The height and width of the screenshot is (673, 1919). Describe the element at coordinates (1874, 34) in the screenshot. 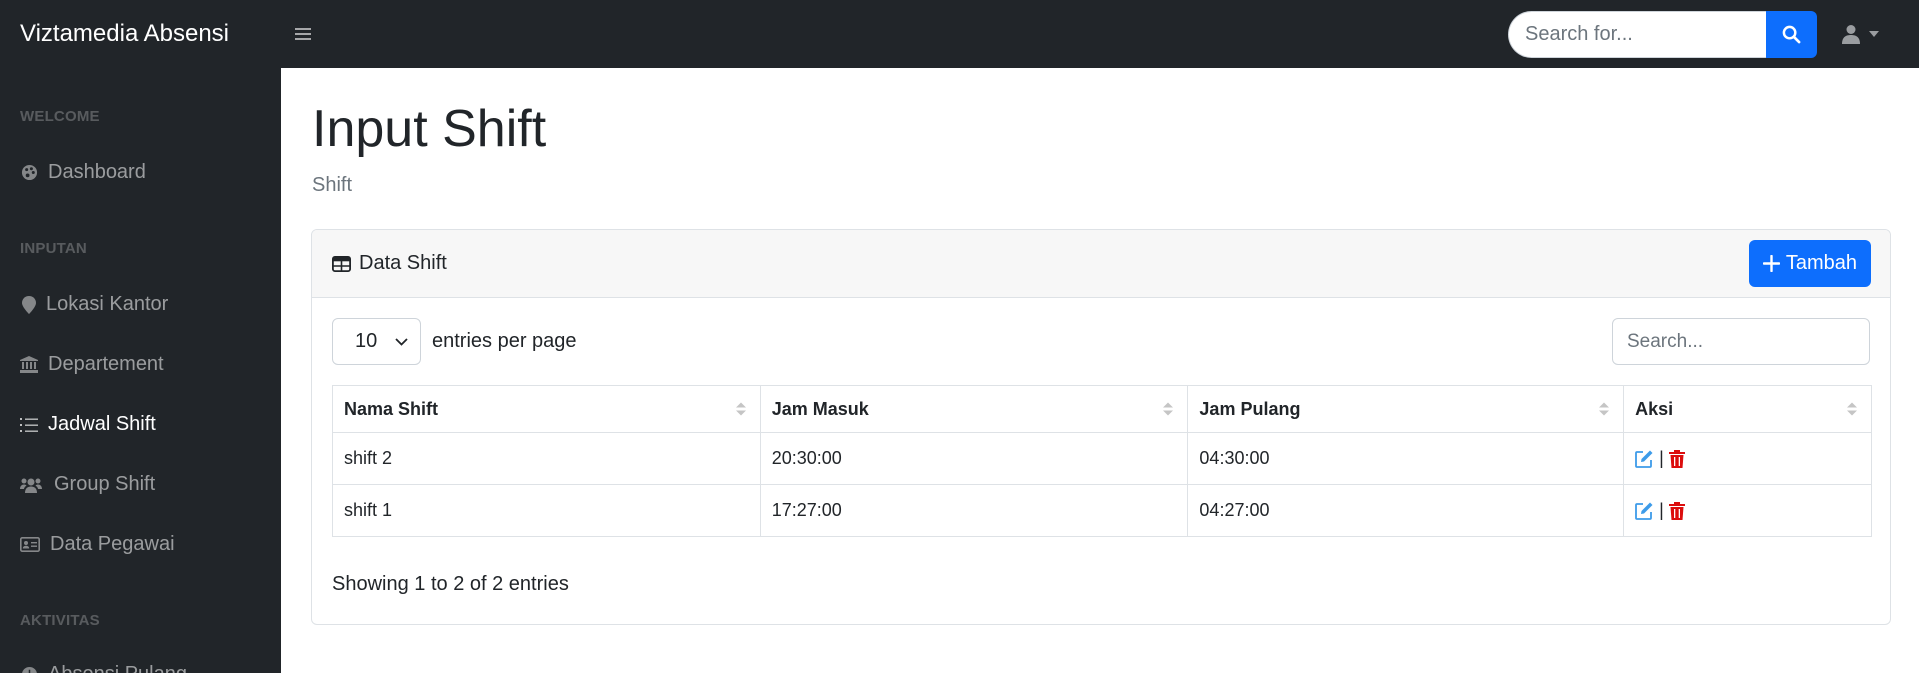

I see `caret-down-icon` at that location.